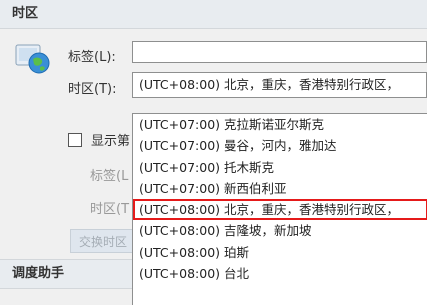  What do you see at coordinates (280, 273) in the screenshot?
I see `dropdown-item: (UTC+08:00) 台北` at bounding box center [280, 273].